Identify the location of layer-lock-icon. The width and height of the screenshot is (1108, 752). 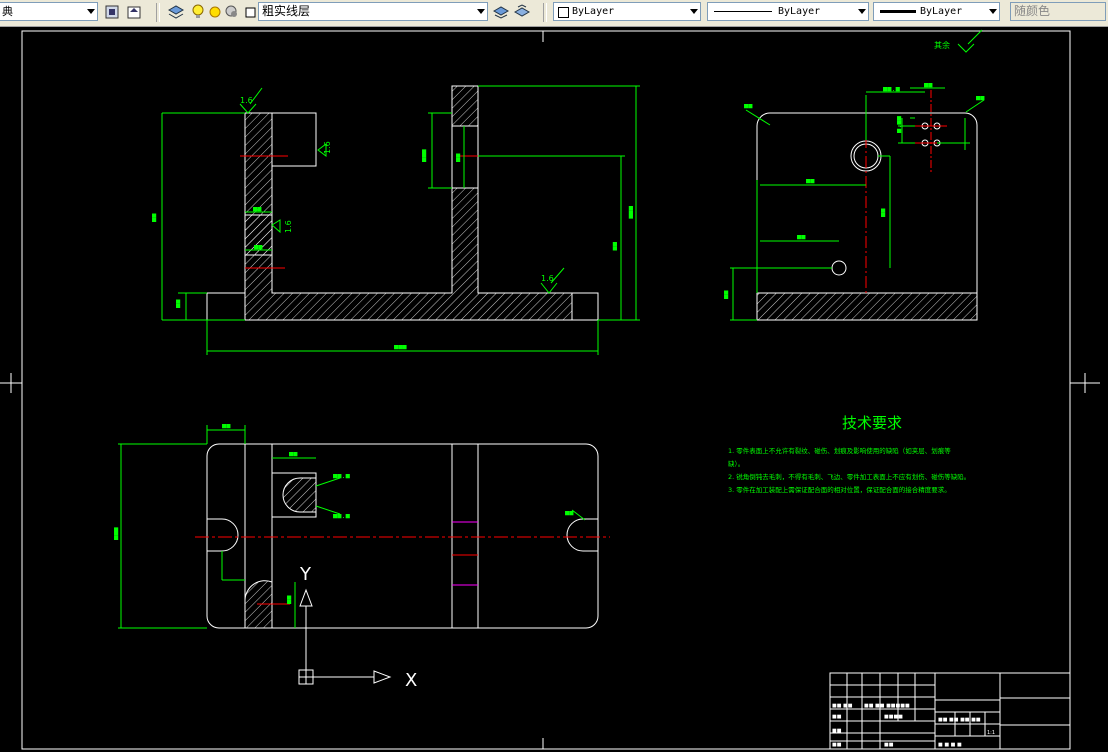
(232, 12).